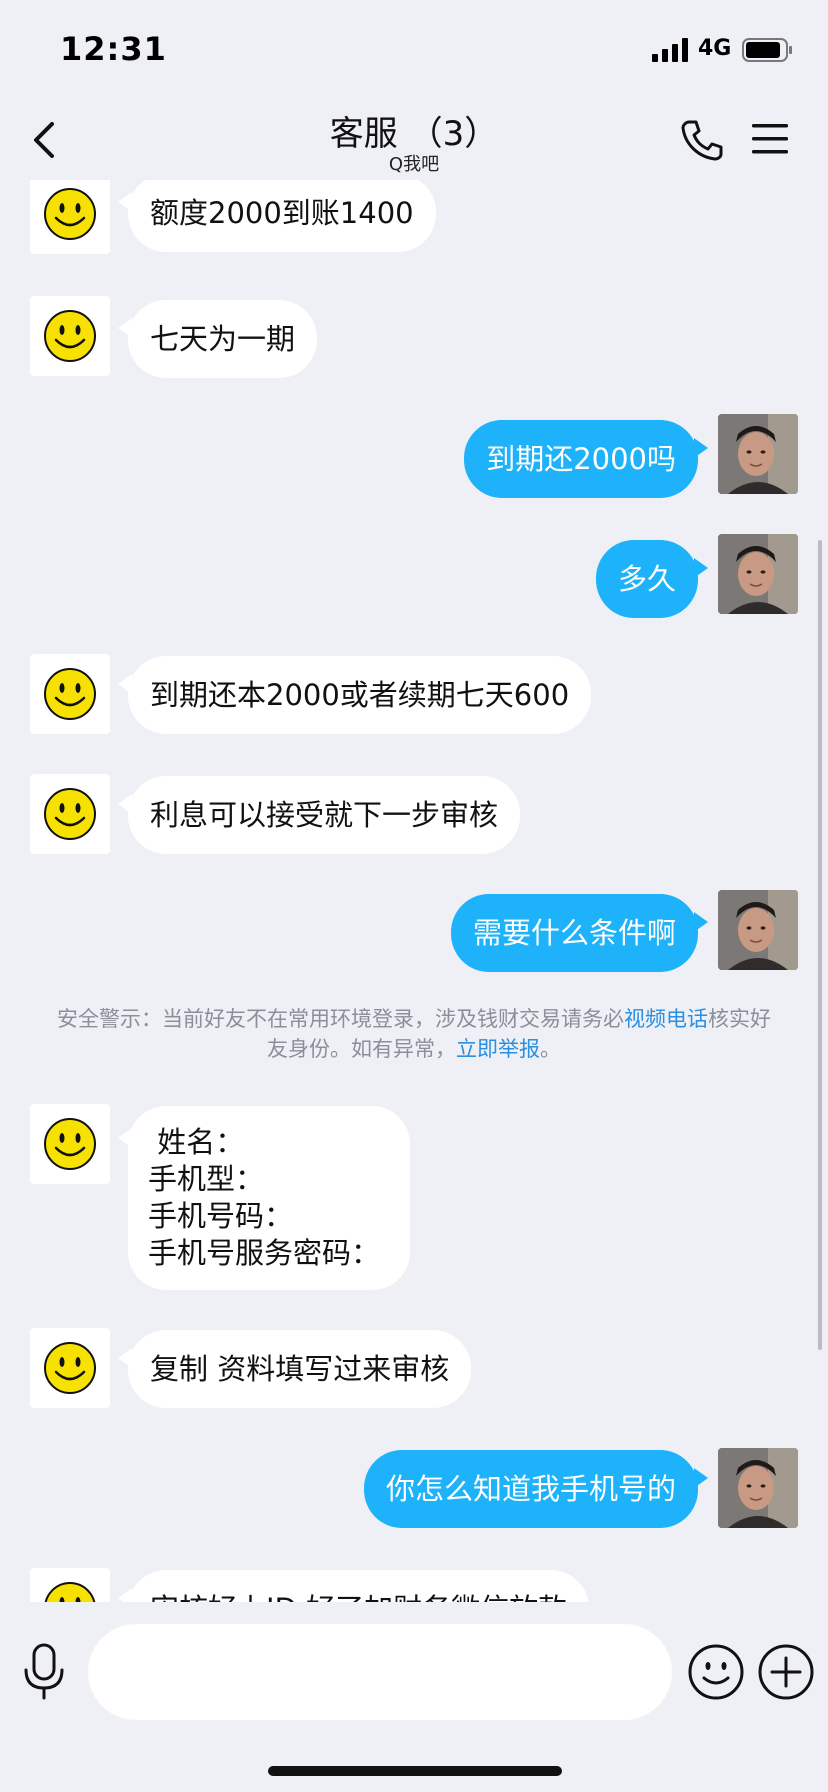  What do you see at coordinates (820, 945) in the screenshot?
I see `scrollbar` at bounding box center [820, 945].